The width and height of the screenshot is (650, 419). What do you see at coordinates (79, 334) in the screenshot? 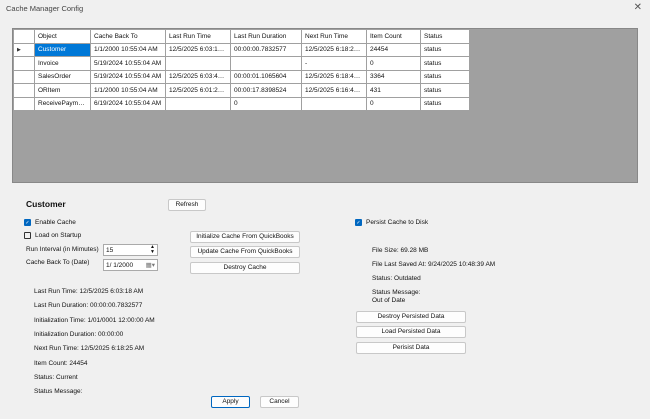
I see `info-line: Initialization Duration: 00:00:00` at bounding box center [79, 334].